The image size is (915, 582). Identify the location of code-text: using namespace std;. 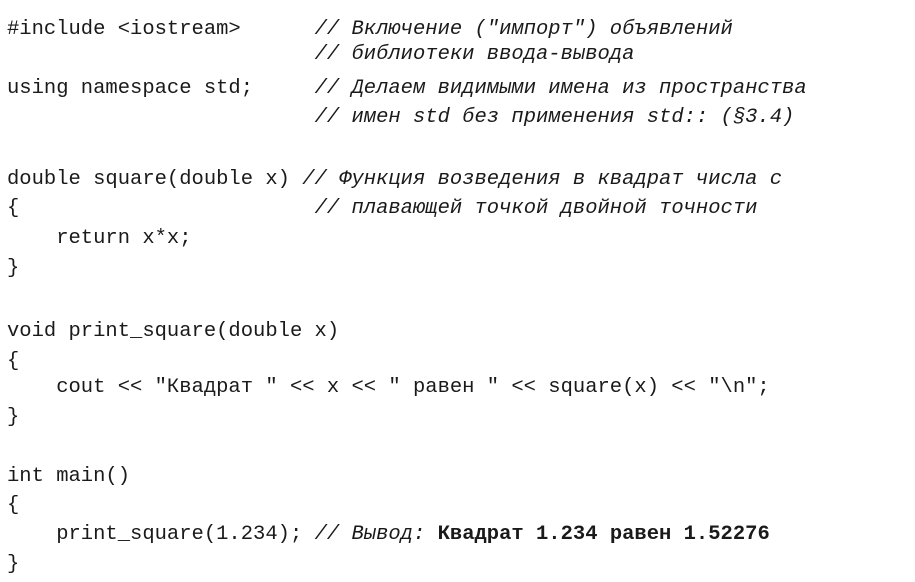
(161, 88).